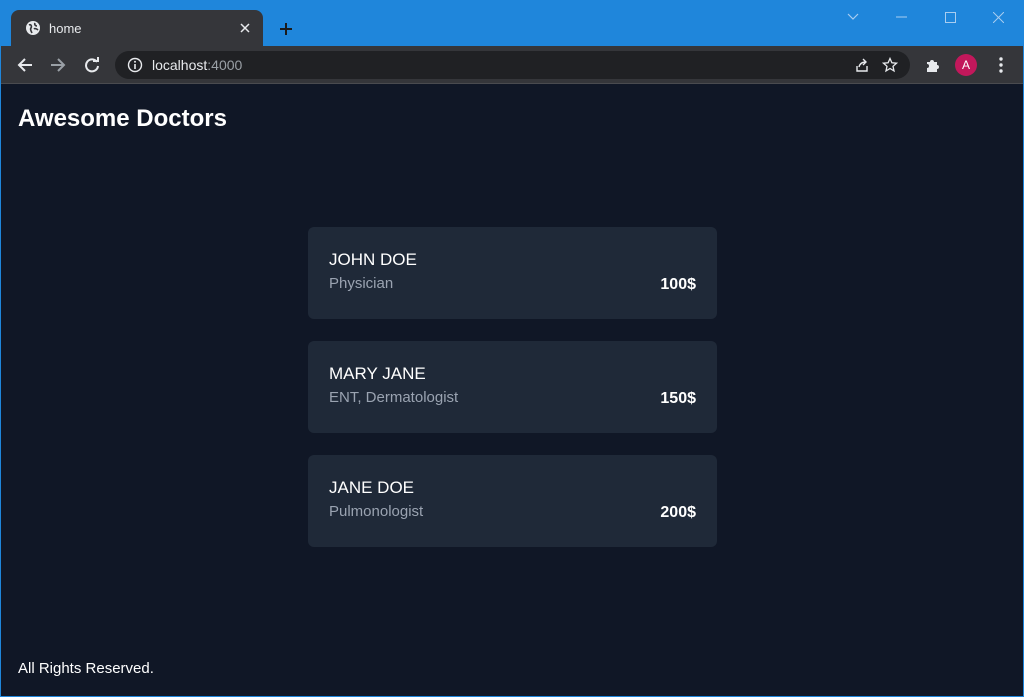  What do you see at coordinates (678, 398) in the screenshot?
I see `doctor-price: 150$` at bounding box center [678, 398].